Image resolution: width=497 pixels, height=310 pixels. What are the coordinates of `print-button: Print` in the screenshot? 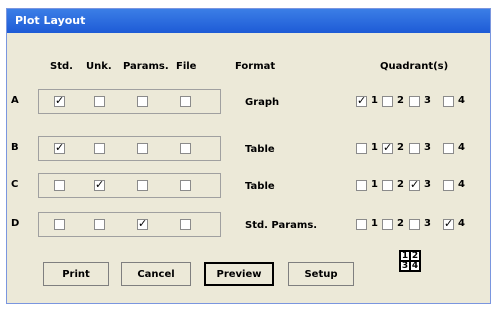 It's located at (76, 274).